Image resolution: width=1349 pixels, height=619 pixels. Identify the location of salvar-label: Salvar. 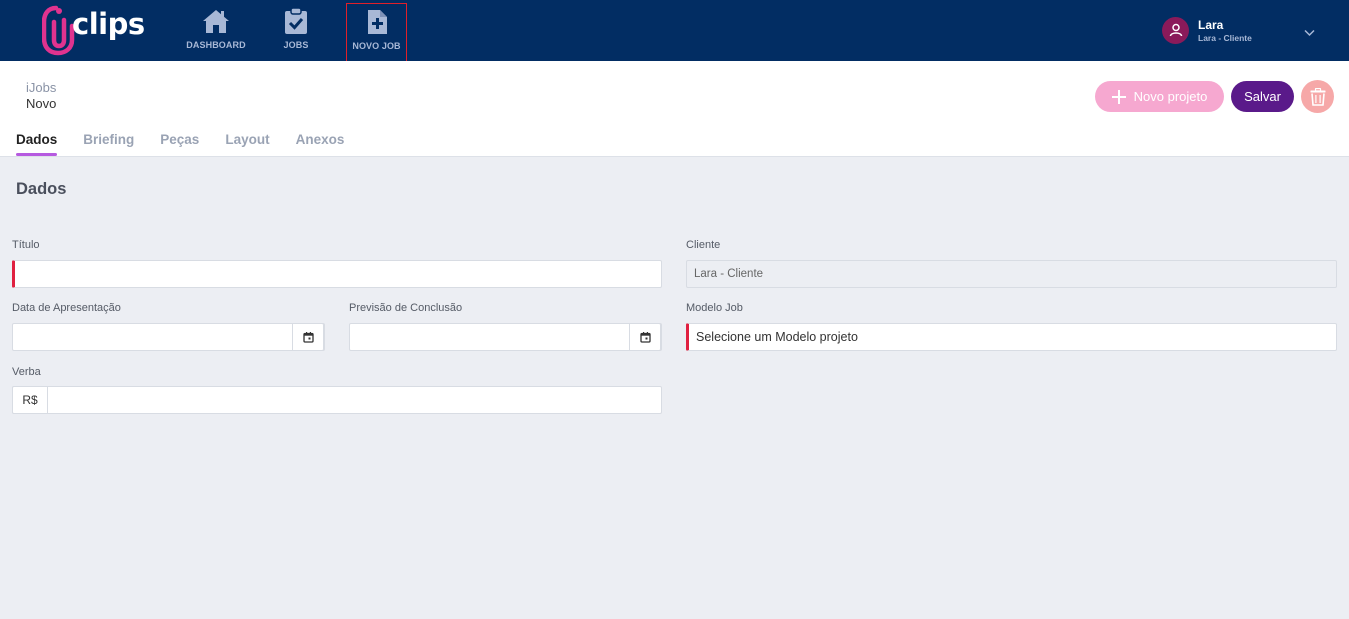
(1262, 96).